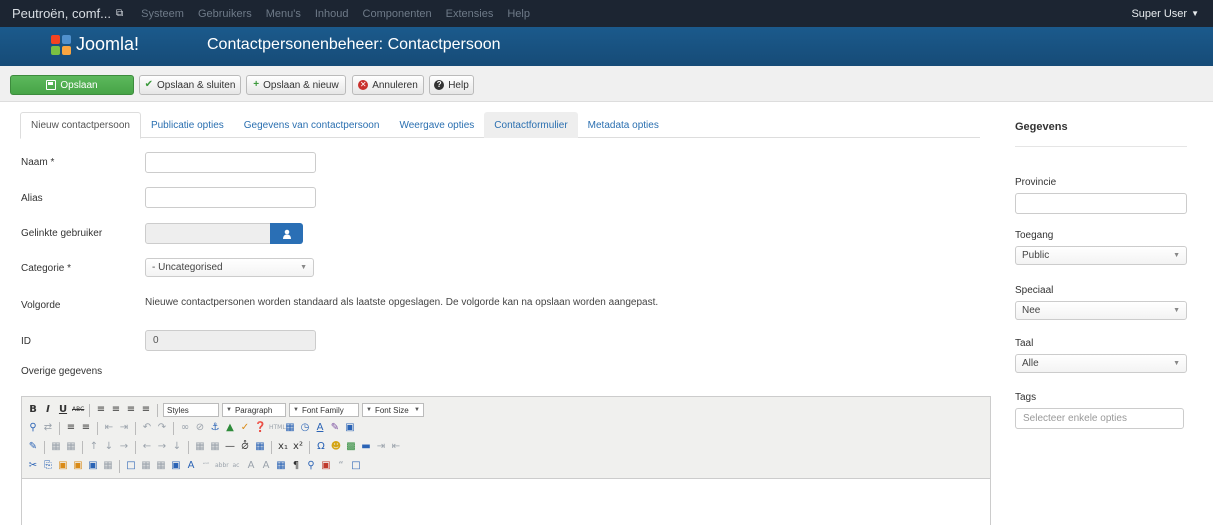 This screenshot has width=1213, height=525. What do you see at coordinates (225, 14) in the screenshot?
I see `menu-item-gebruikers: Gebruikers` at bounding box center [225, 14].